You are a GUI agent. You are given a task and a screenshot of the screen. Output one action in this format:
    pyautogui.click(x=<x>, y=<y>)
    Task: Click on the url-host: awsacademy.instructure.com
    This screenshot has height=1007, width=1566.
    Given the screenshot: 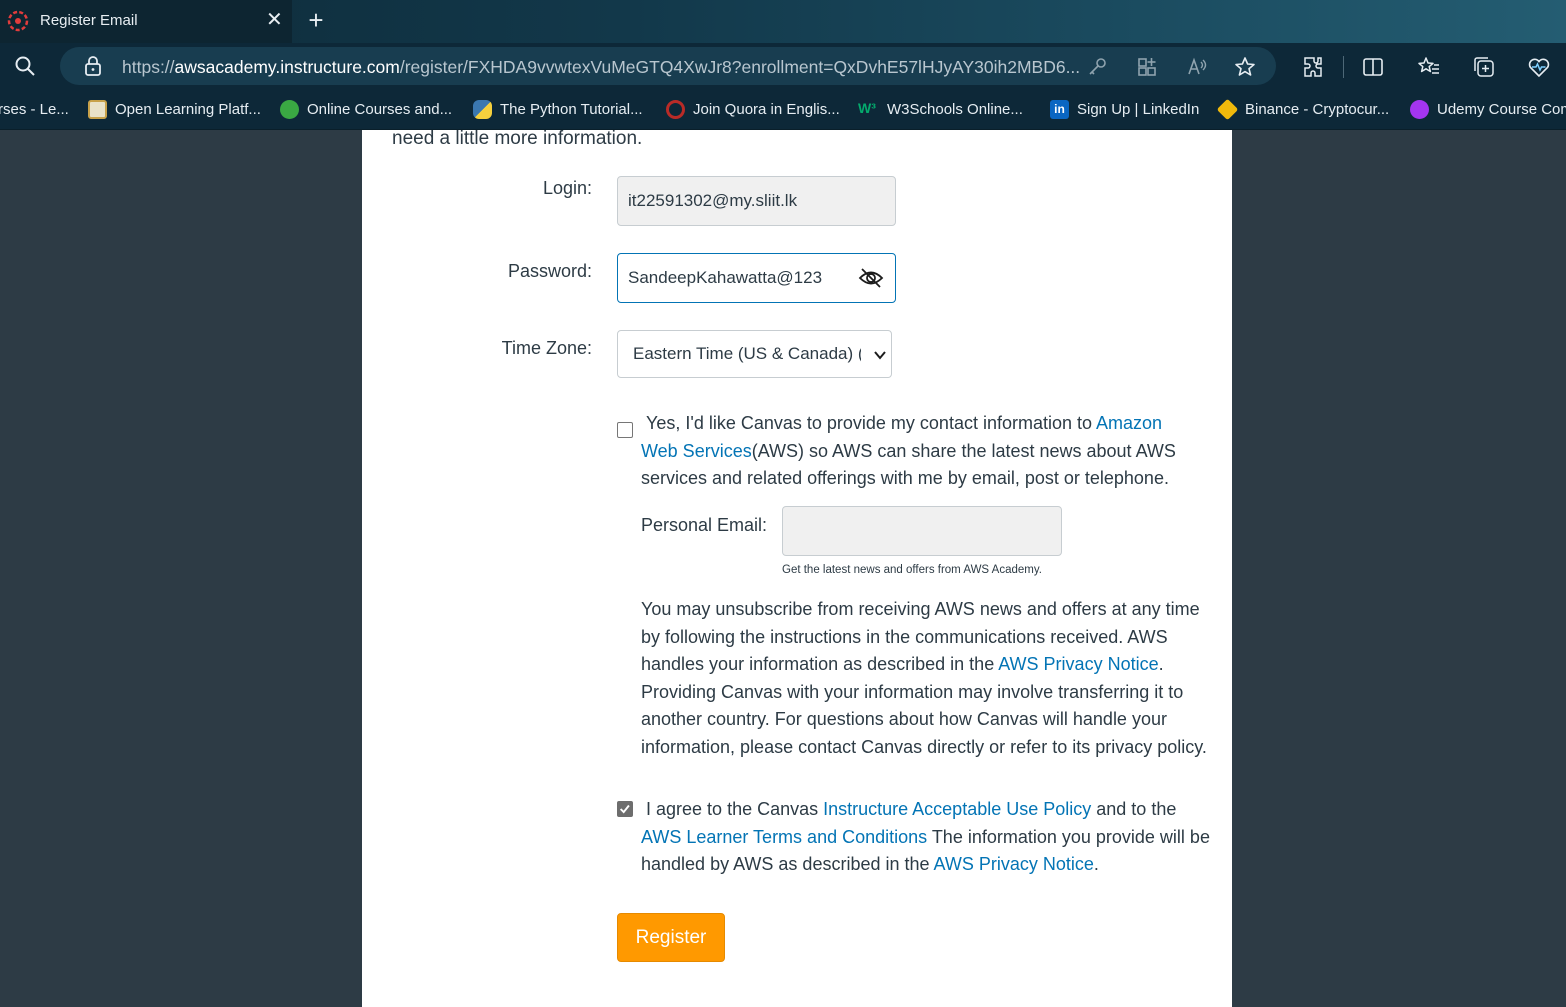 What is the action you would take?
    pyautogui.click(x=287, y=67)
    